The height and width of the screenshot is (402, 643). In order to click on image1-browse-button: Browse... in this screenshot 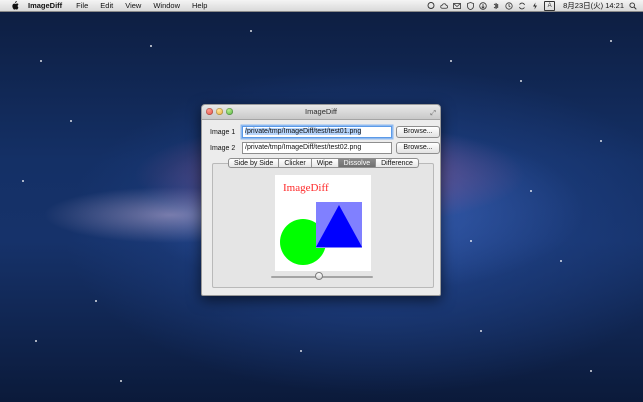, I will do `click(418, 132)`.